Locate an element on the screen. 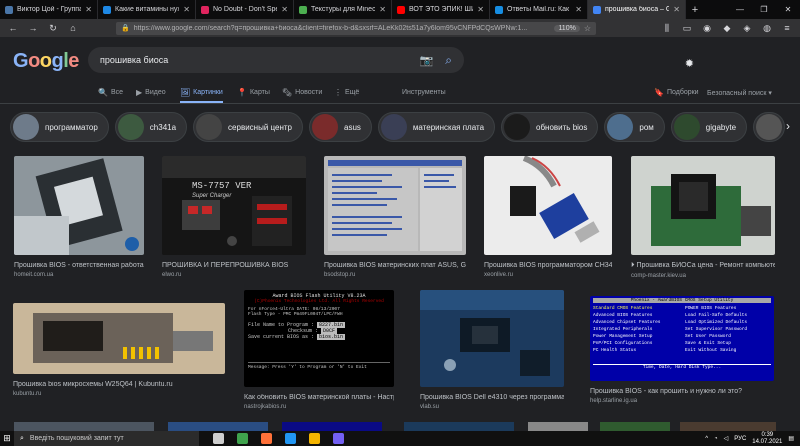 The width and height of the screenshot is (800, 446). result-thumbnail: MS-7757 VER Super Charger is located at coordinates (234, 205).